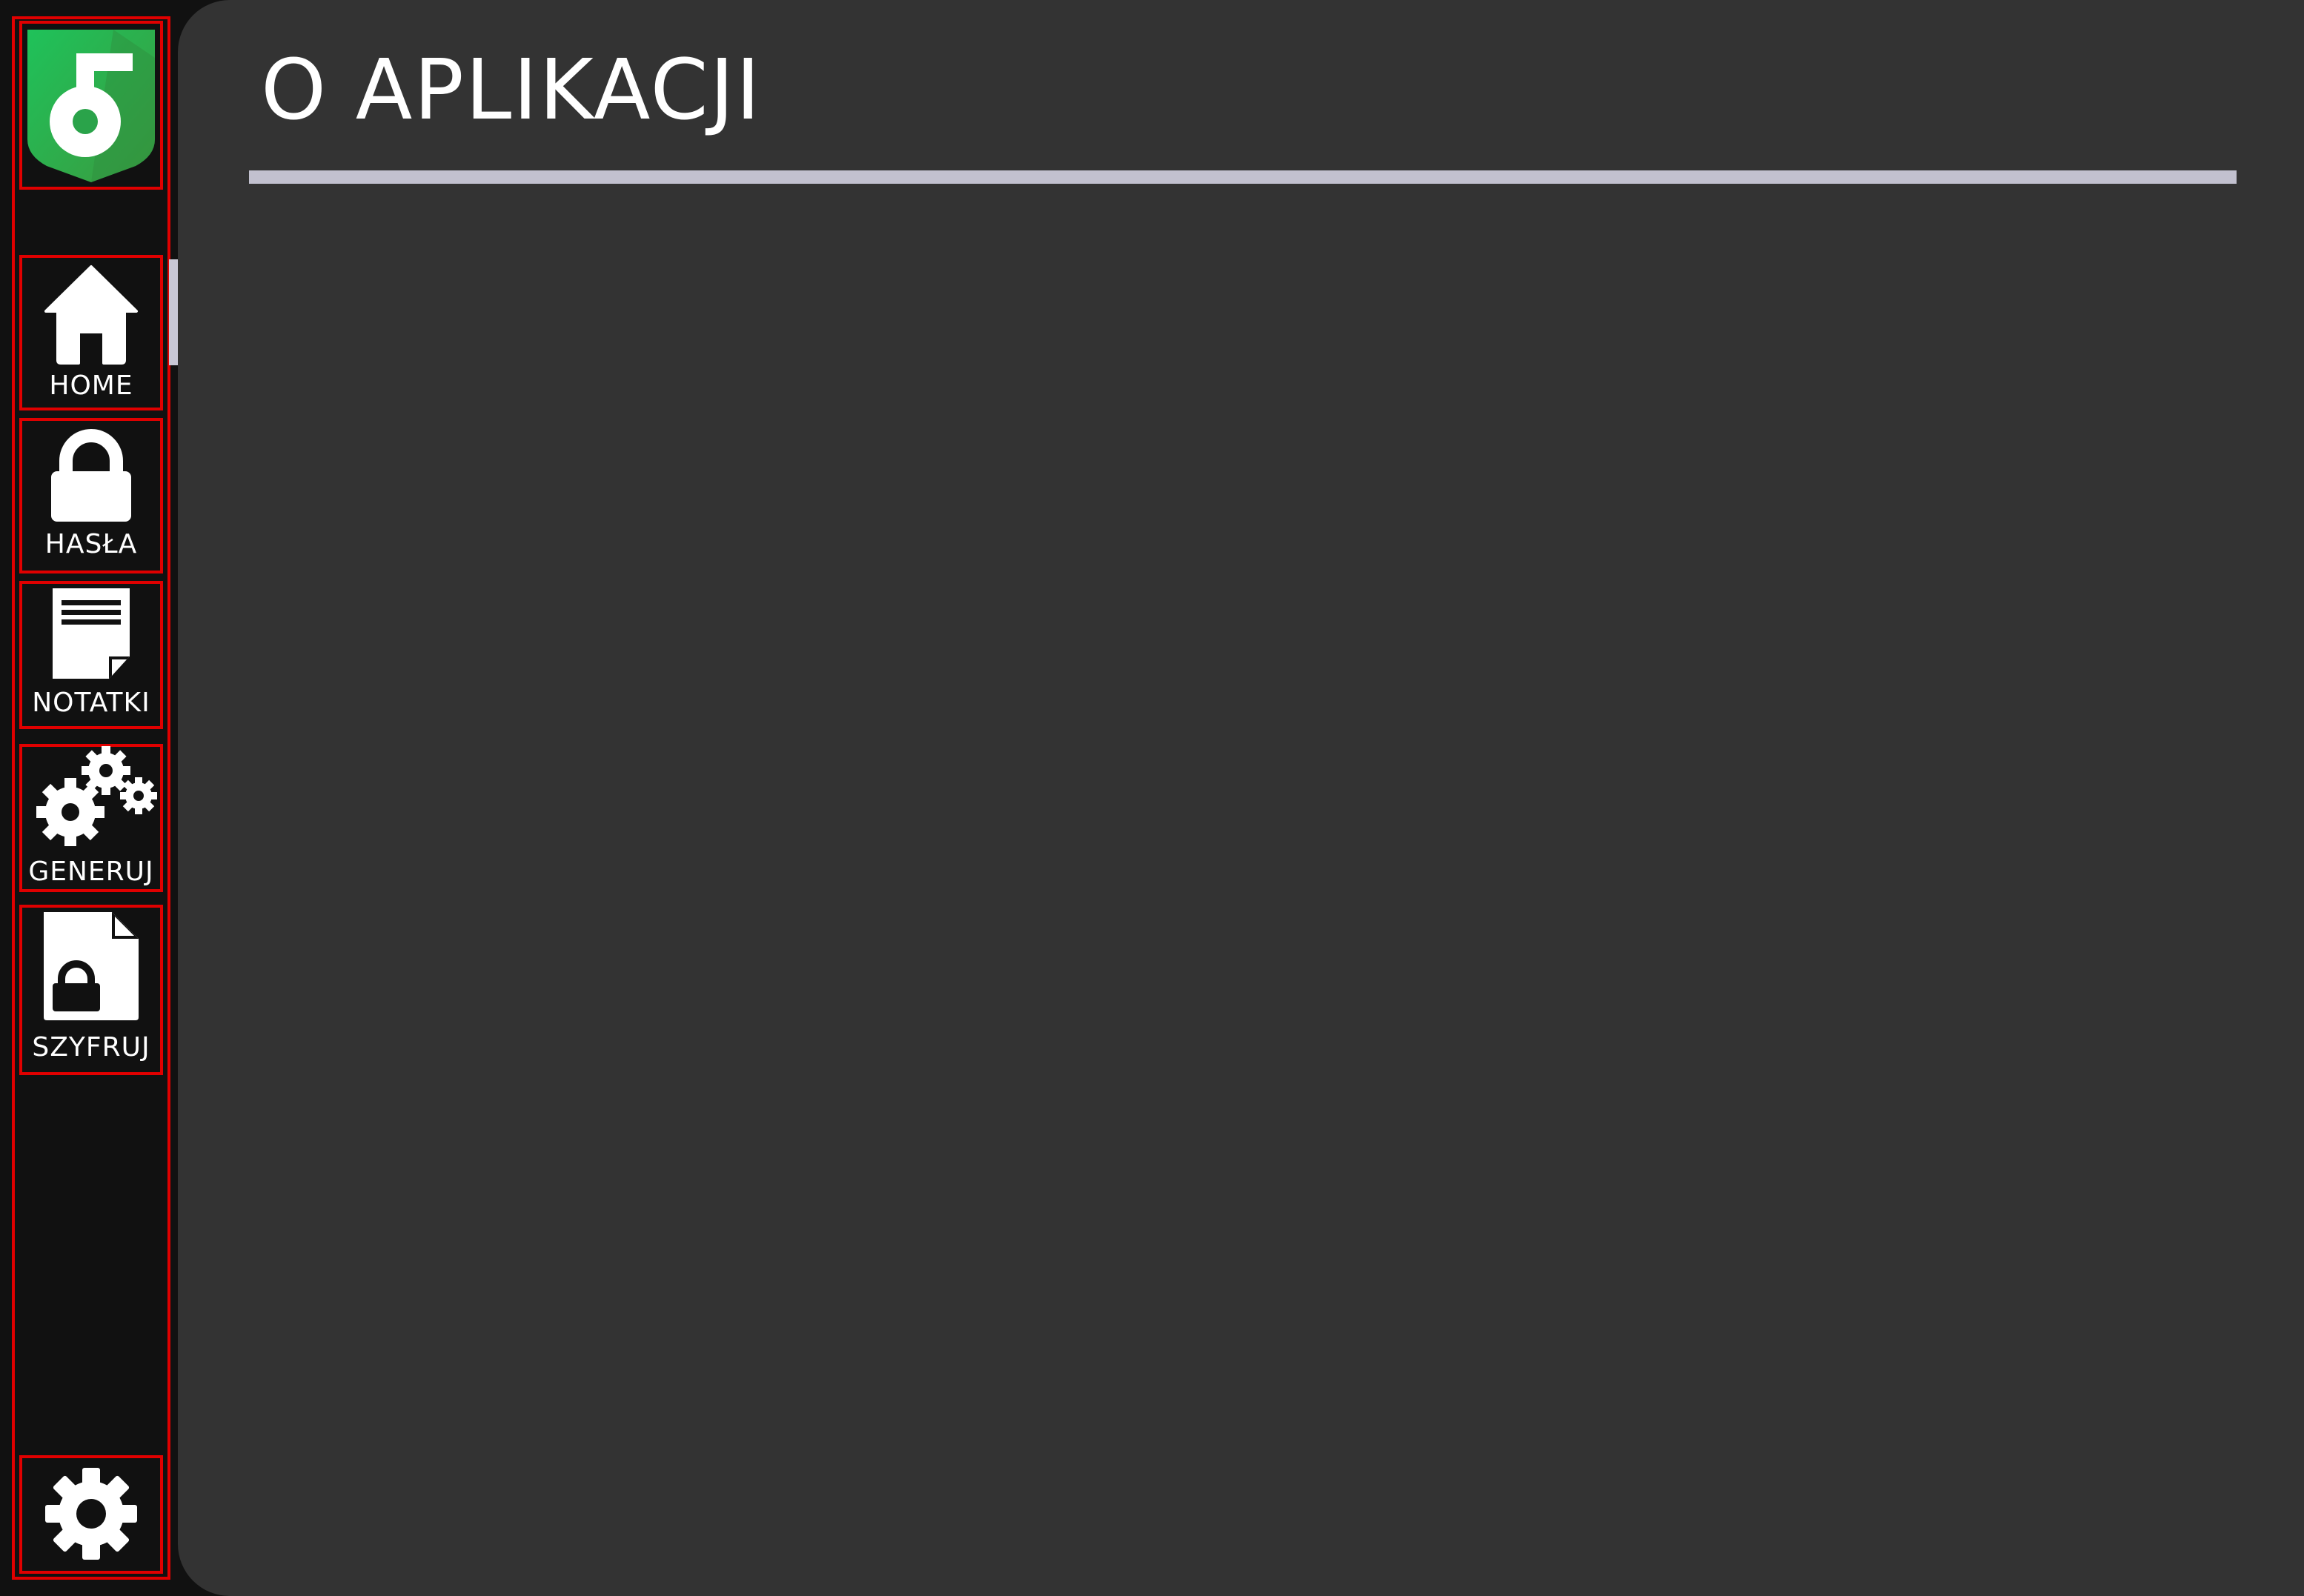  Describe the element at coordinates (91, 1047) in the screenshot. I see `nav-szyfruj-label: SZYFRUJ` at that location.